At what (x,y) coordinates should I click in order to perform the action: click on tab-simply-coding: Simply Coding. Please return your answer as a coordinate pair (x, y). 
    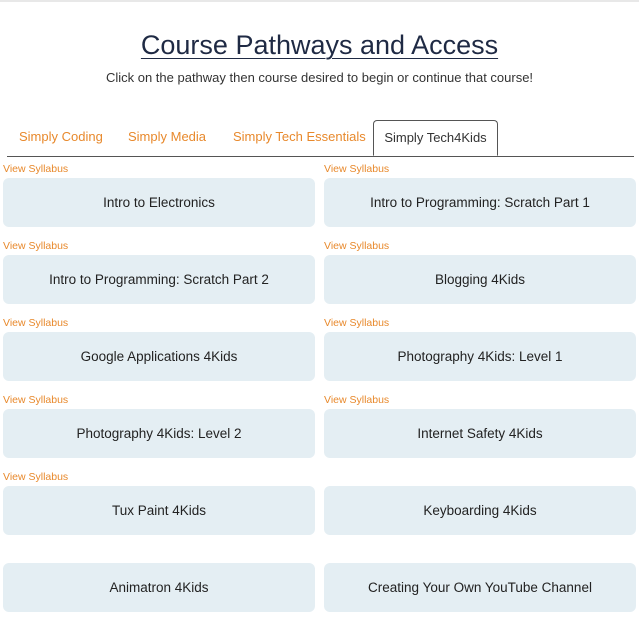
    Looking at the image, I should click on (61, 136).